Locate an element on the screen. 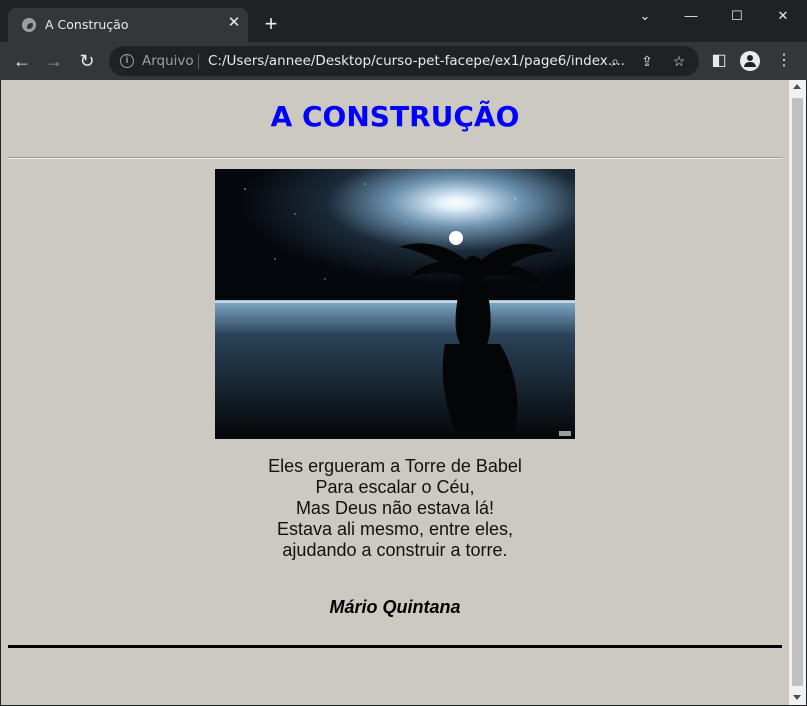 This screenshot has height=706, width=807. scroll-thumb is located at coordinates (797, 392).